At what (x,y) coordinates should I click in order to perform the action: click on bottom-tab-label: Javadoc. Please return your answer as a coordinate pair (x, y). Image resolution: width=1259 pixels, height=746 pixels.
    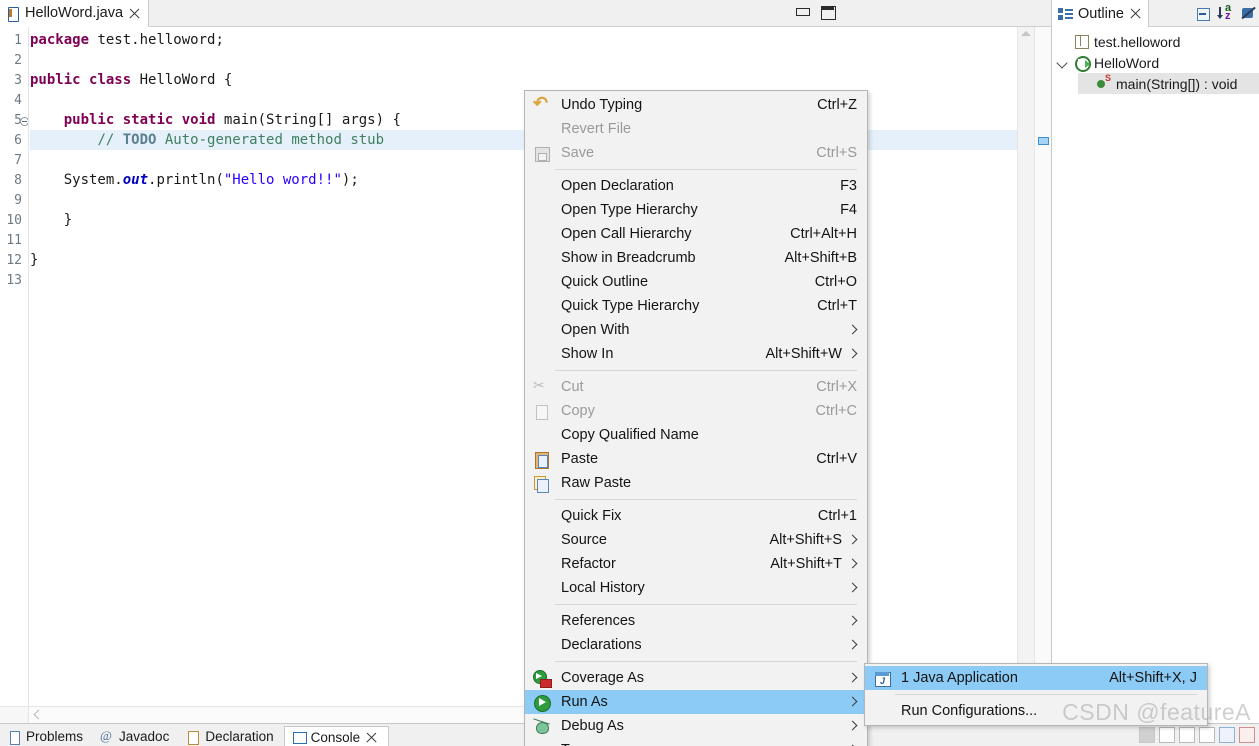
    Looking at the image, I should click on (144, 736).